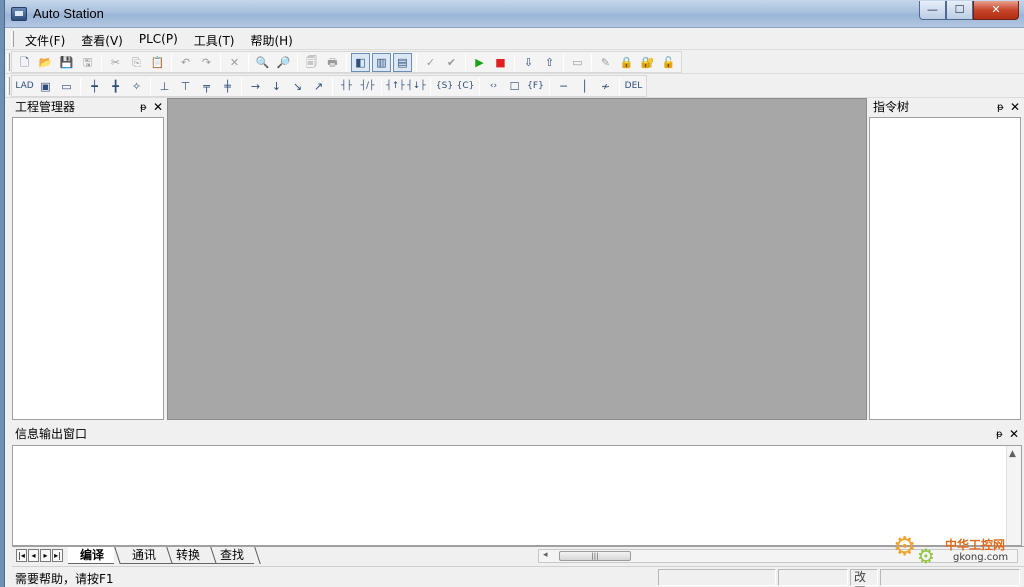  I want to click on app-icon, so click(19, 14).